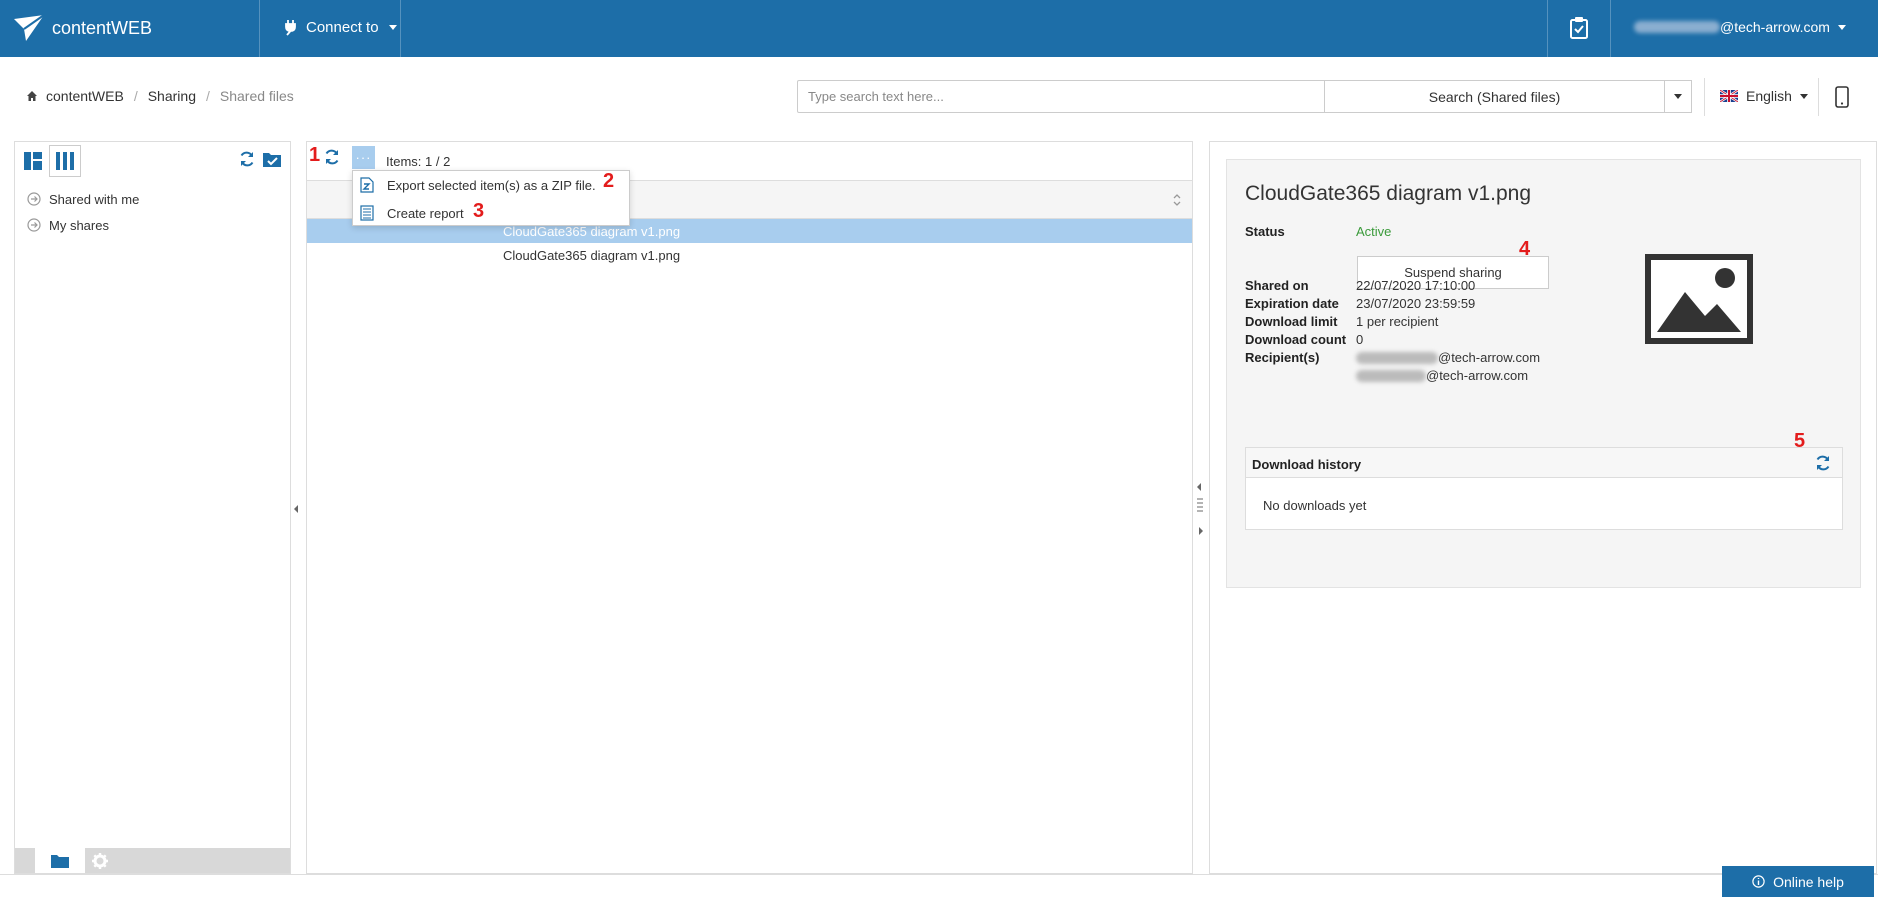 Image resolution: width=1878 pixels, height=897 pixels. I want to click on folder-check-icon, so click(272, 159).